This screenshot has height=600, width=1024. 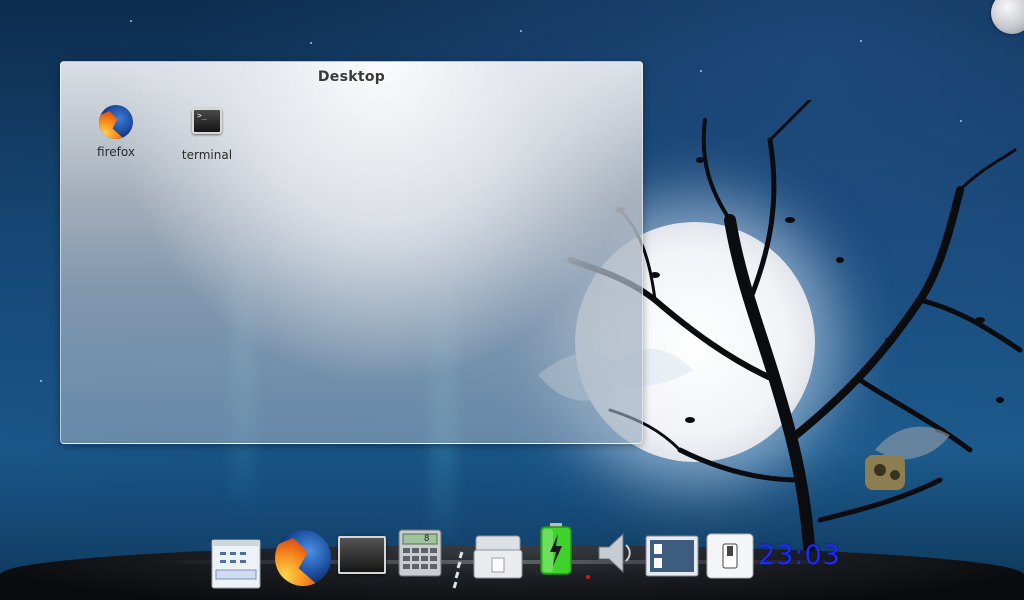 I want to click on dock-item-file-manager, so click(x=236, y=564).